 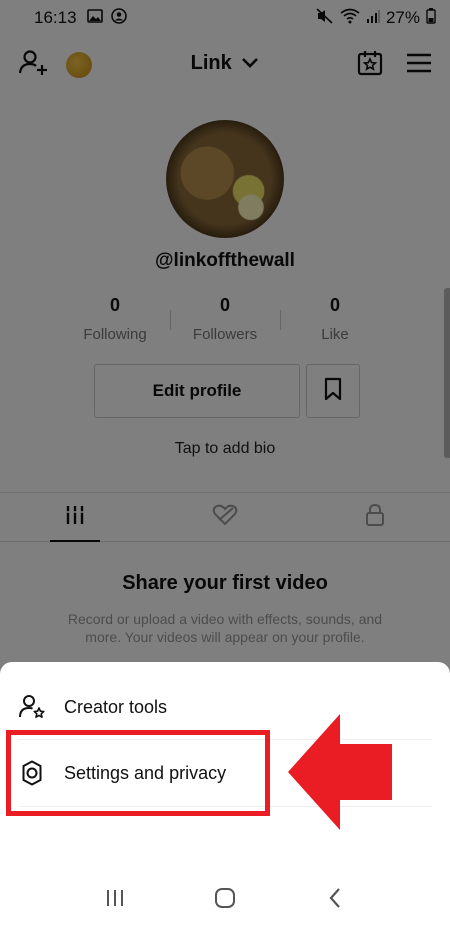 What do you see at coordinates (138, 773) in the screenshot?
I see `highlight-box` at bounding box center [138, 773].